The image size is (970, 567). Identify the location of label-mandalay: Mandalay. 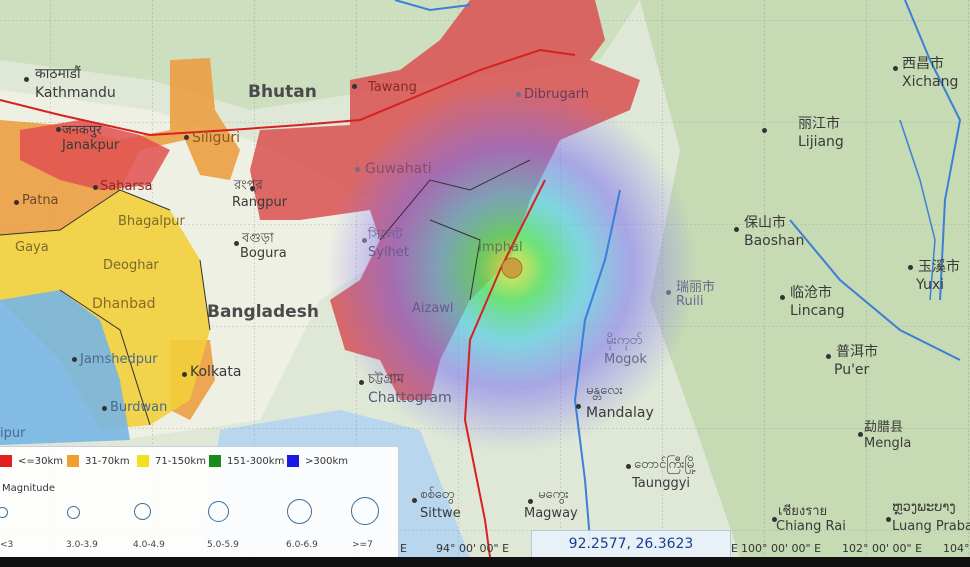
(620, 413).